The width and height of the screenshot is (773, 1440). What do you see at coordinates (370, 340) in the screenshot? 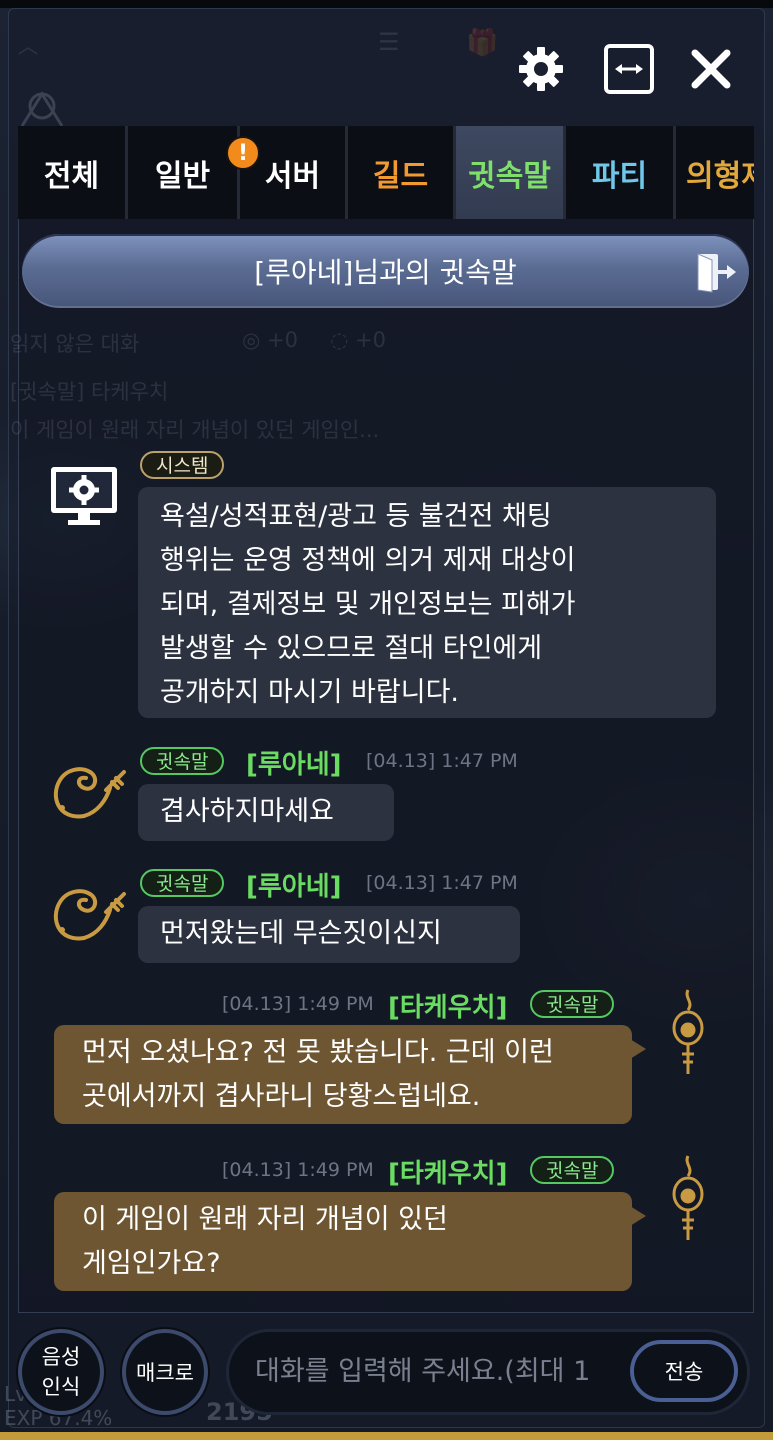
I see `ghost-counter-b-value: +0` at bounding box center [370, 340].